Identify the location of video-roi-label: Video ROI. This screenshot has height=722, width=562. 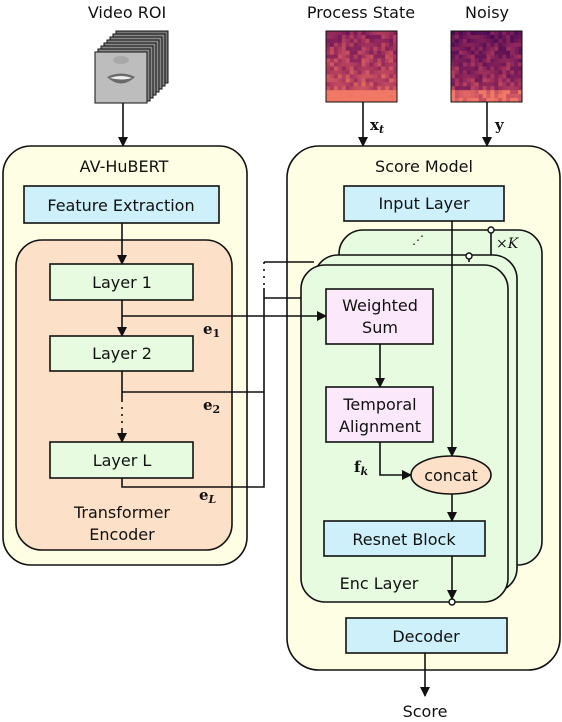
(127, 12).